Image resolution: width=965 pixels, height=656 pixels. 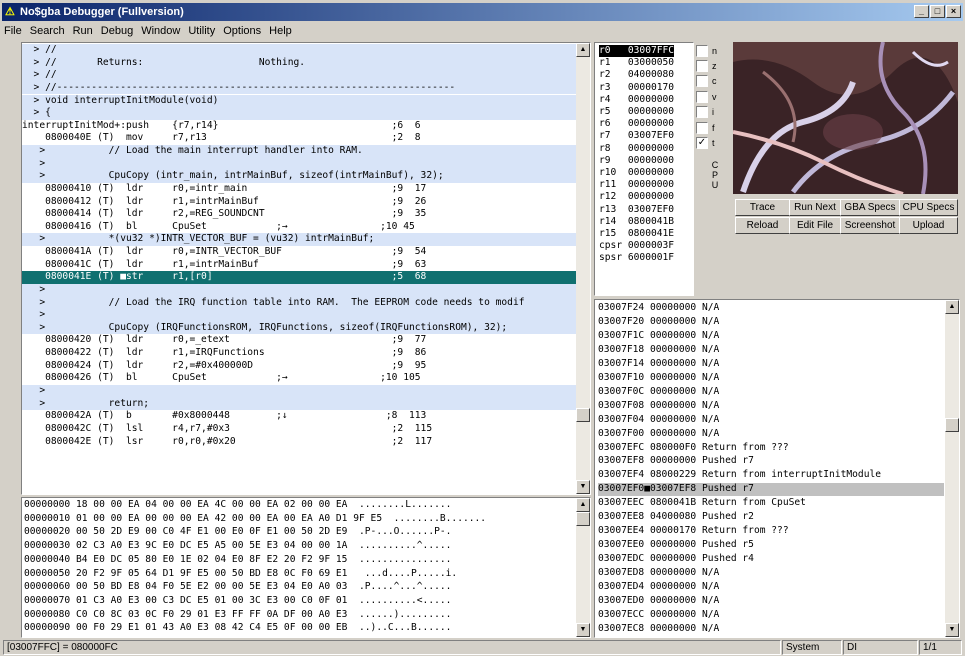 What do you see at coordinates (771, 378) in the screenshot?
I see `stack-entry: 03007F10 00000000 N/A` at bounding box center [771, 378].